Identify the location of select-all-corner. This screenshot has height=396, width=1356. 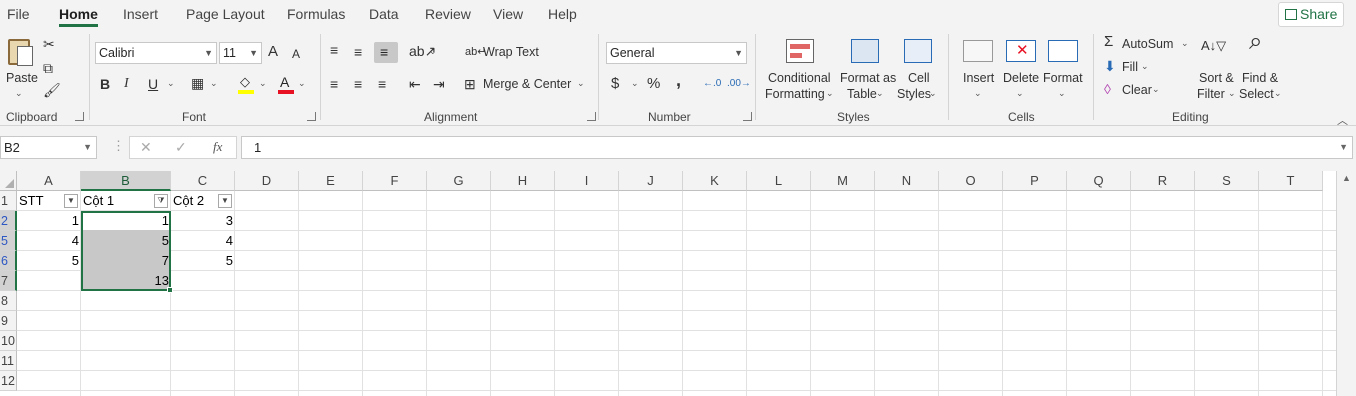
(8, 181).